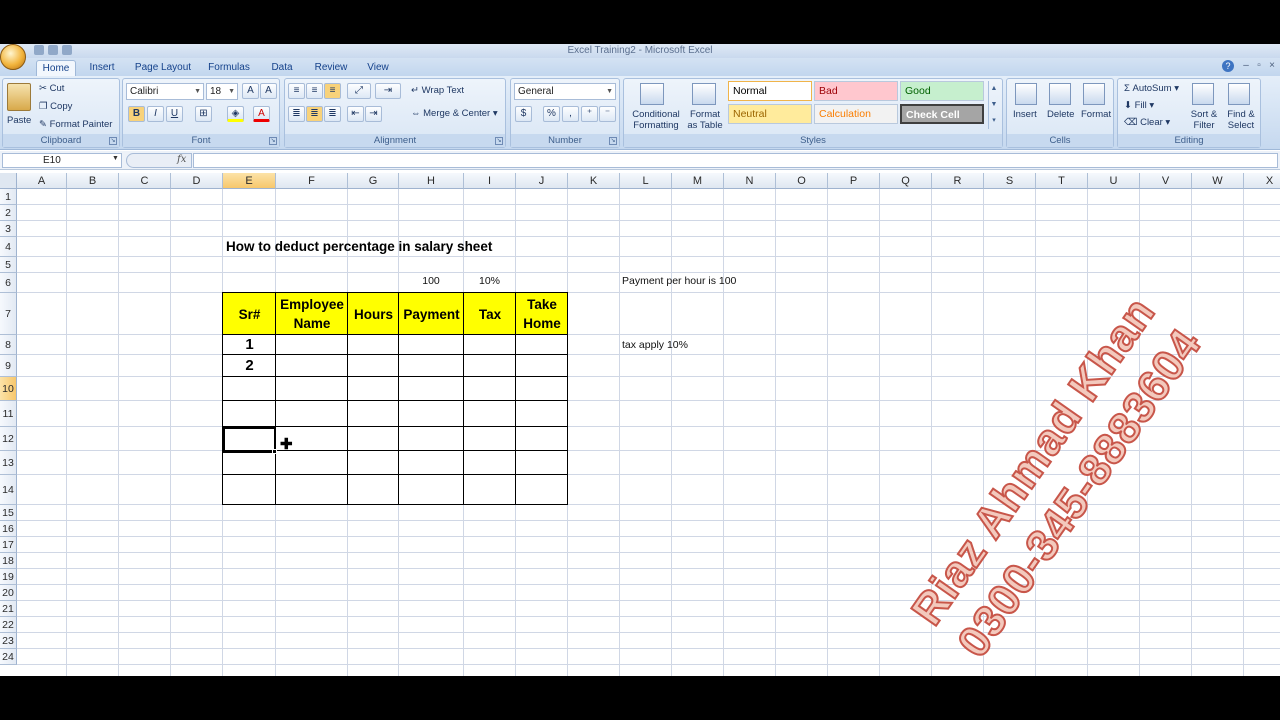  I want to click on row-header-22: 22, so click(8, 625).